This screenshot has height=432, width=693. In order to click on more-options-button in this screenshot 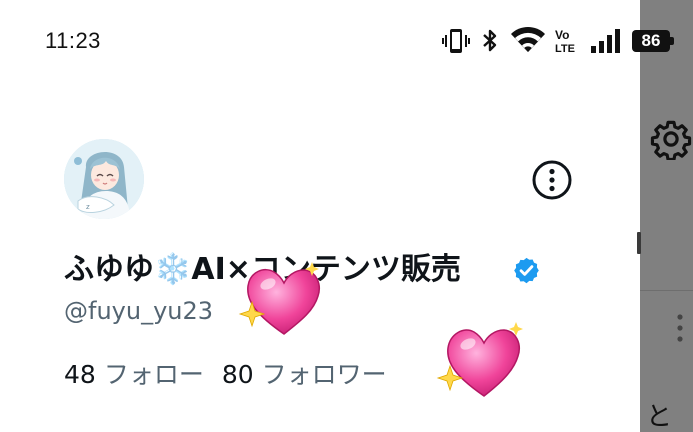, I will do `click(552, 180)`.